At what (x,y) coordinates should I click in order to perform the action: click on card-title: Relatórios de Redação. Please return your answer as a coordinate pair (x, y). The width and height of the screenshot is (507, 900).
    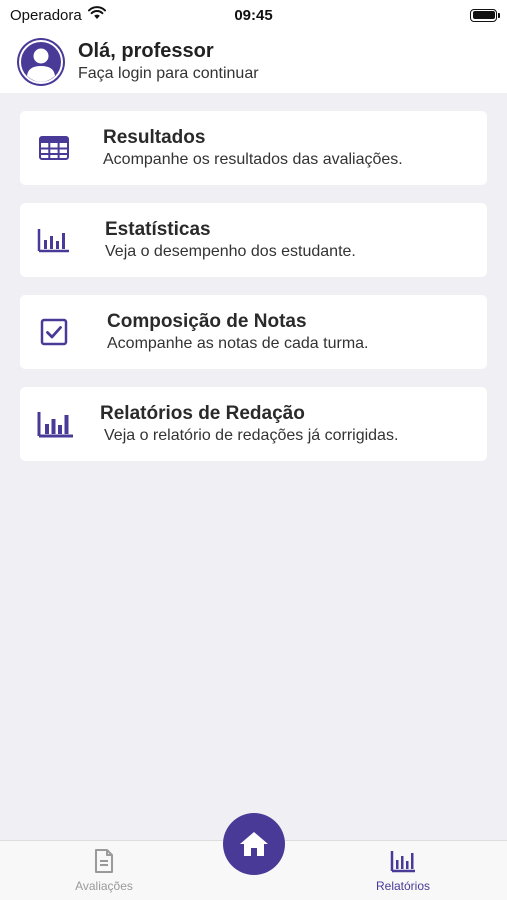
    Looking at the image, I should click on (202, 413).